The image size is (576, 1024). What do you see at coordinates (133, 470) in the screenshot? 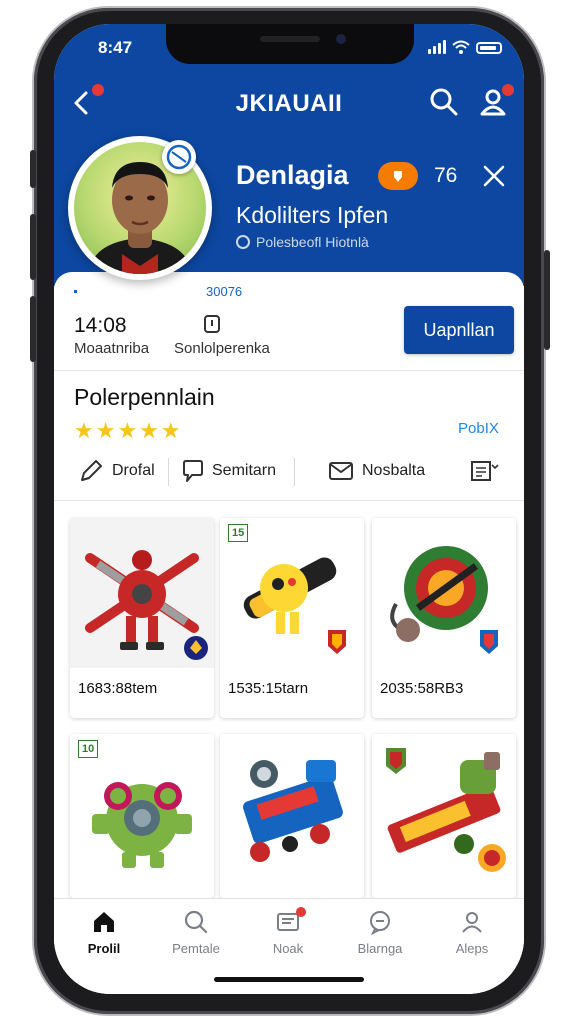
I see `action-edit-label: Drofal` at bounding box center [133, 470].